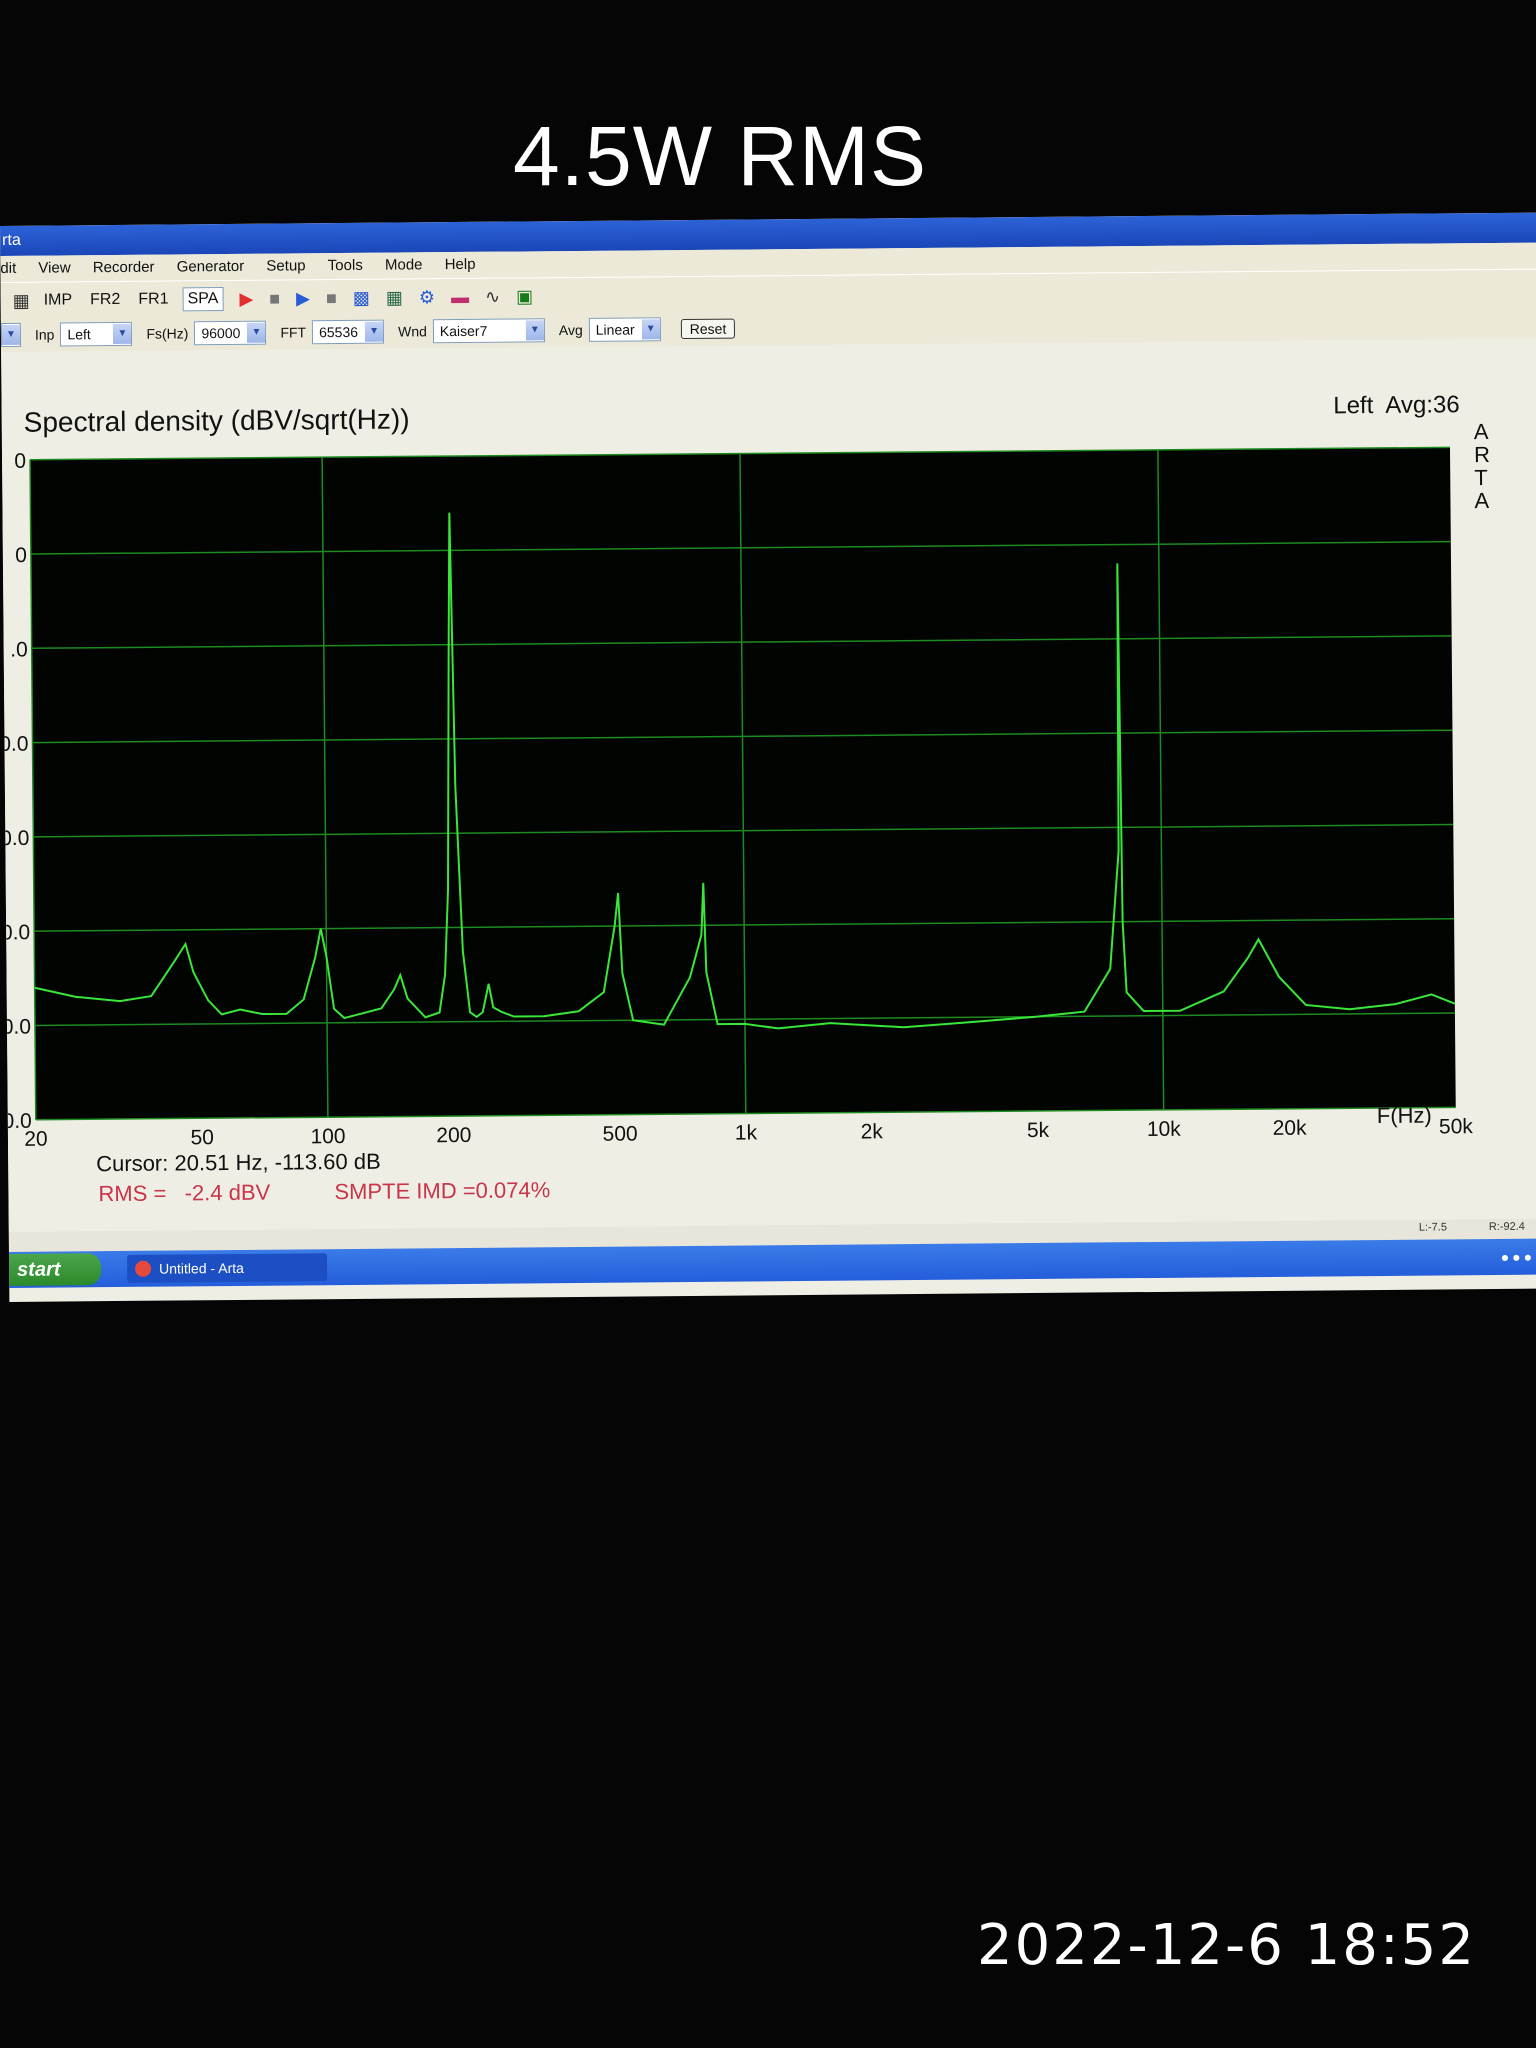  What do you see at coordinates (442, 1190) in the screenshot?
I see `smpte-imd-readout: SMPTE IMD =0.074%` at bounding box center [442, 1190].